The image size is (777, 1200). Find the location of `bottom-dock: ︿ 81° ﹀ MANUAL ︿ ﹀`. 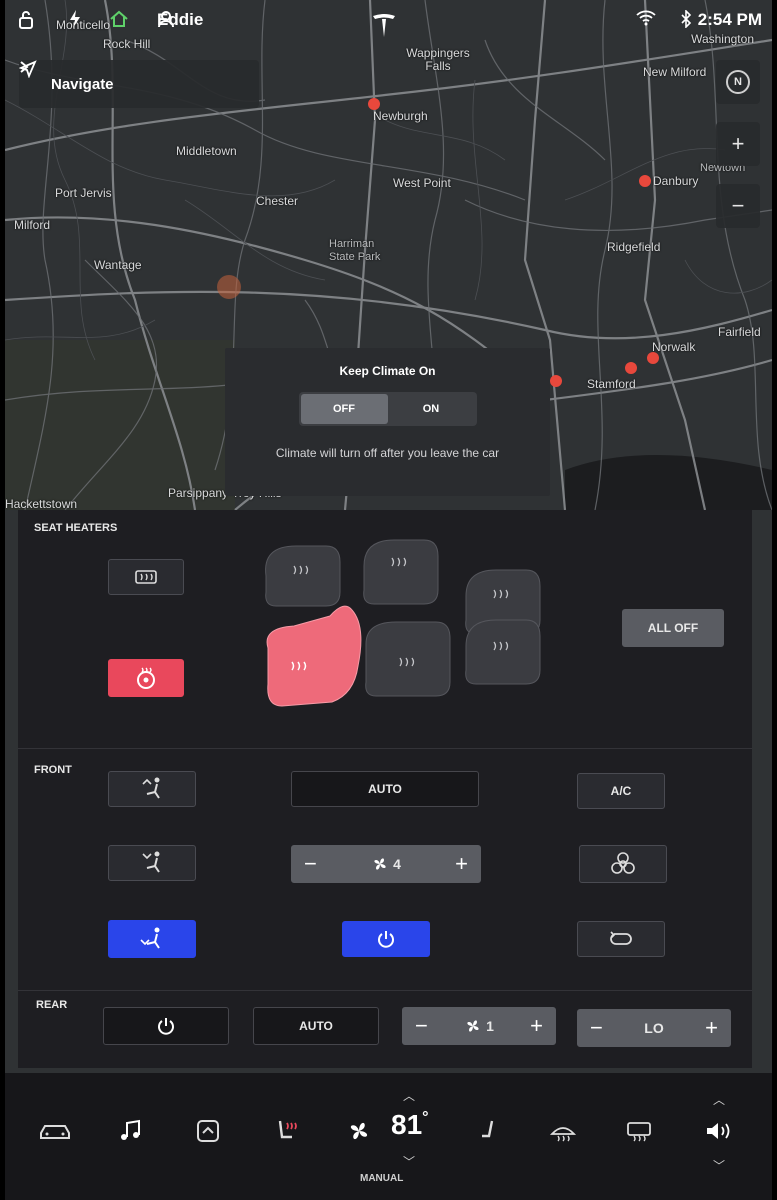

bottom-dock: ︿ 81° ﹀ MANUAL ︿ ﹀ is located at coordinates (388, 1136).